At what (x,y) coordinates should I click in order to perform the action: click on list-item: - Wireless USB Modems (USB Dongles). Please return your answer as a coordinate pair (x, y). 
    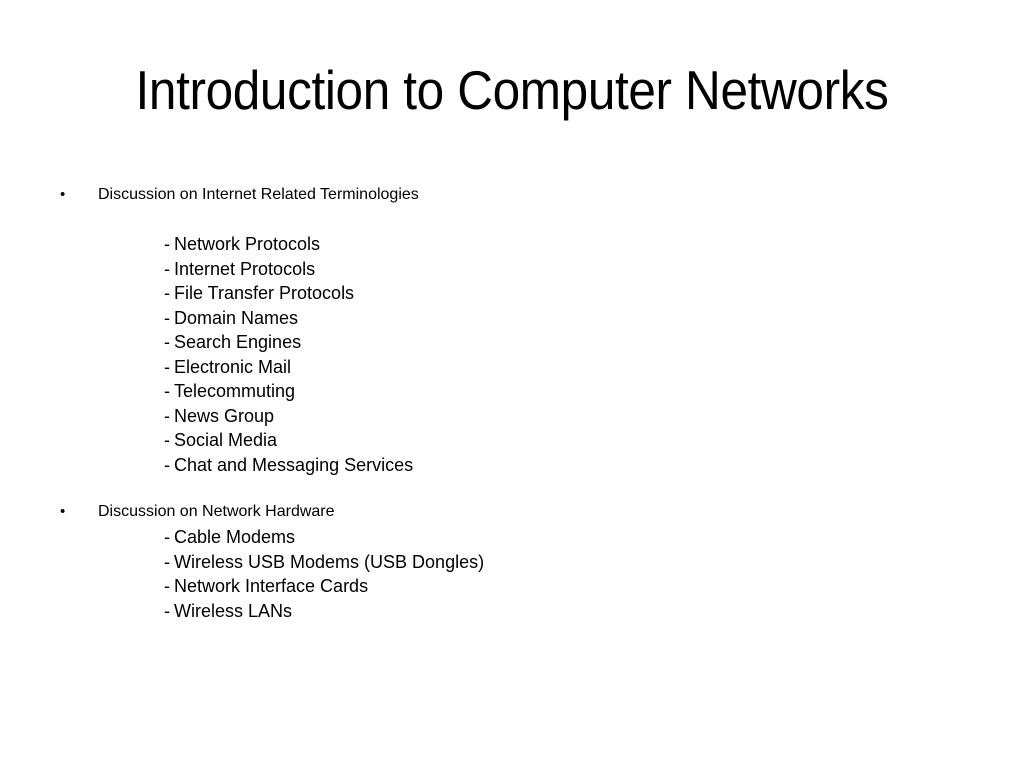
    Looking at the image, I should click on (512, 562).